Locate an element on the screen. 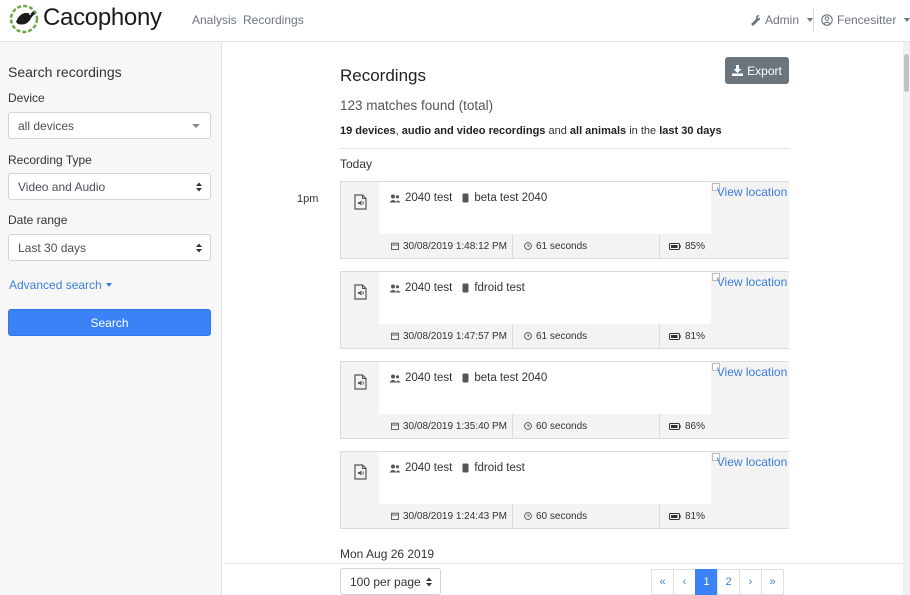 Image resolution: width=910 pixels, height=595 pixels. date-range-value: Last 30 days is located at coordinates (52, 248).